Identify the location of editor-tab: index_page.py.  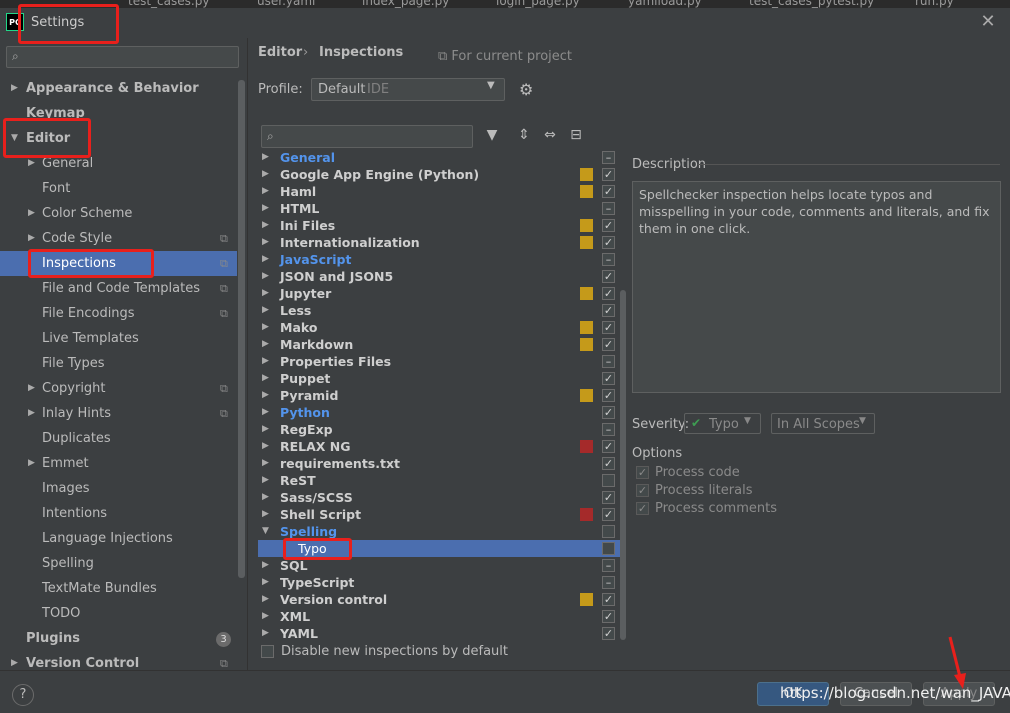
(405, 4).